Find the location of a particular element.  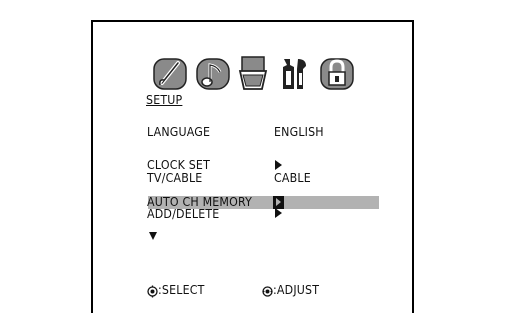

adjust-joystick-icon is located at coordinates (267, 290).